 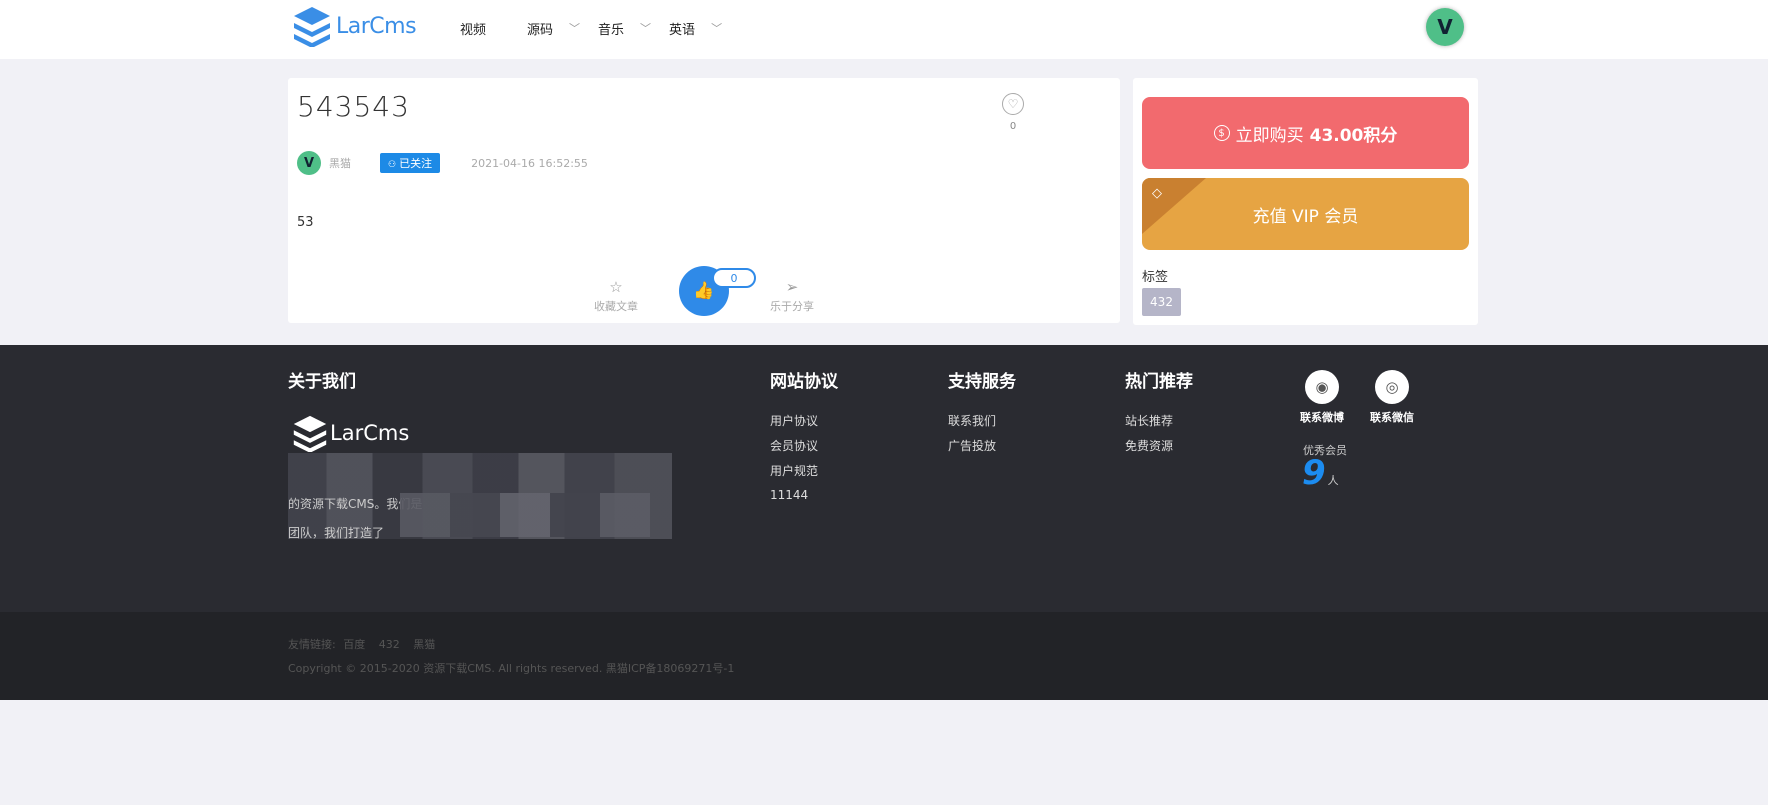 I want to click on nav-item-english: 英语 ﹀, so click(x=695, y=28).